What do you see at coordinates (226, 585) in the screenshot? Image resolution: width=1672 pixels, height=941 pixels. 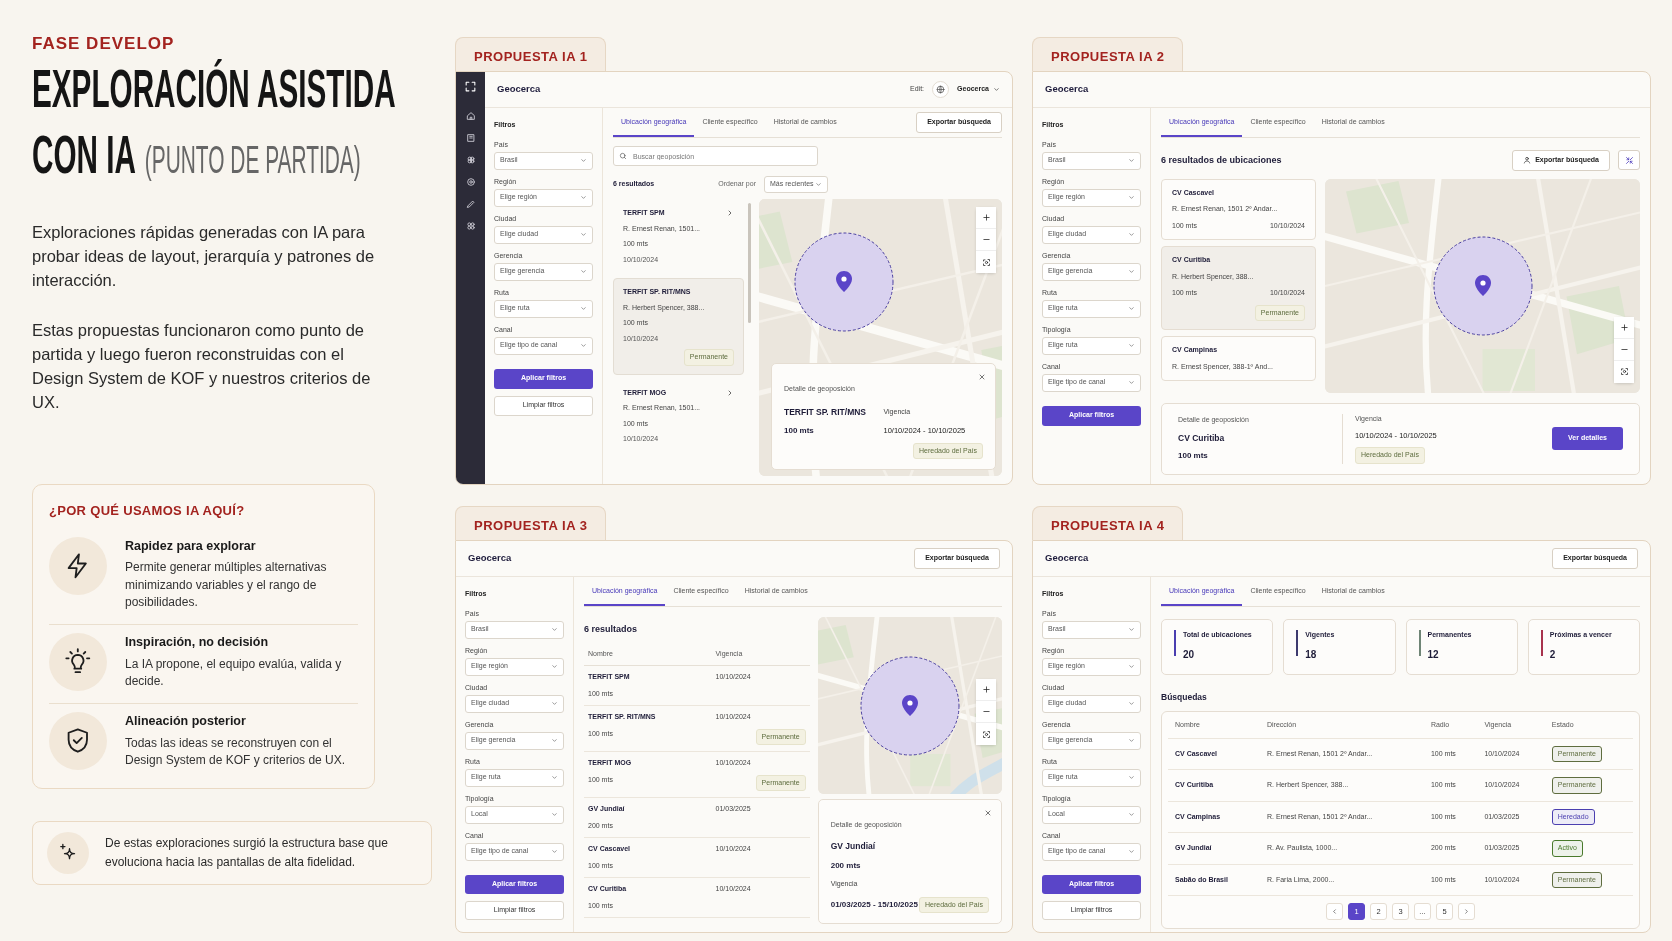 I see `item-description: Permite generar múltiples alternativas minimizando variables y el rango de posibilidades.` at bounding box center [226, 585].